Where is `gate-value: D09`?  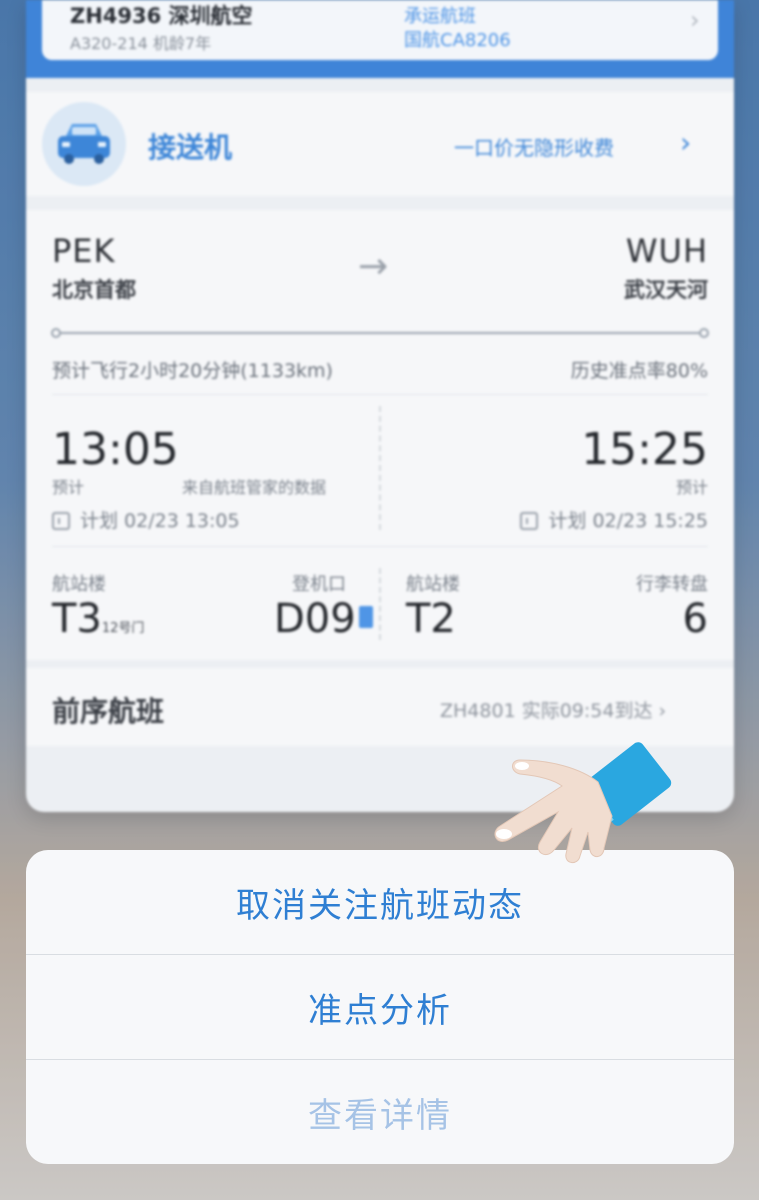 gate-value: D09 is located at coordinates (315, 619).